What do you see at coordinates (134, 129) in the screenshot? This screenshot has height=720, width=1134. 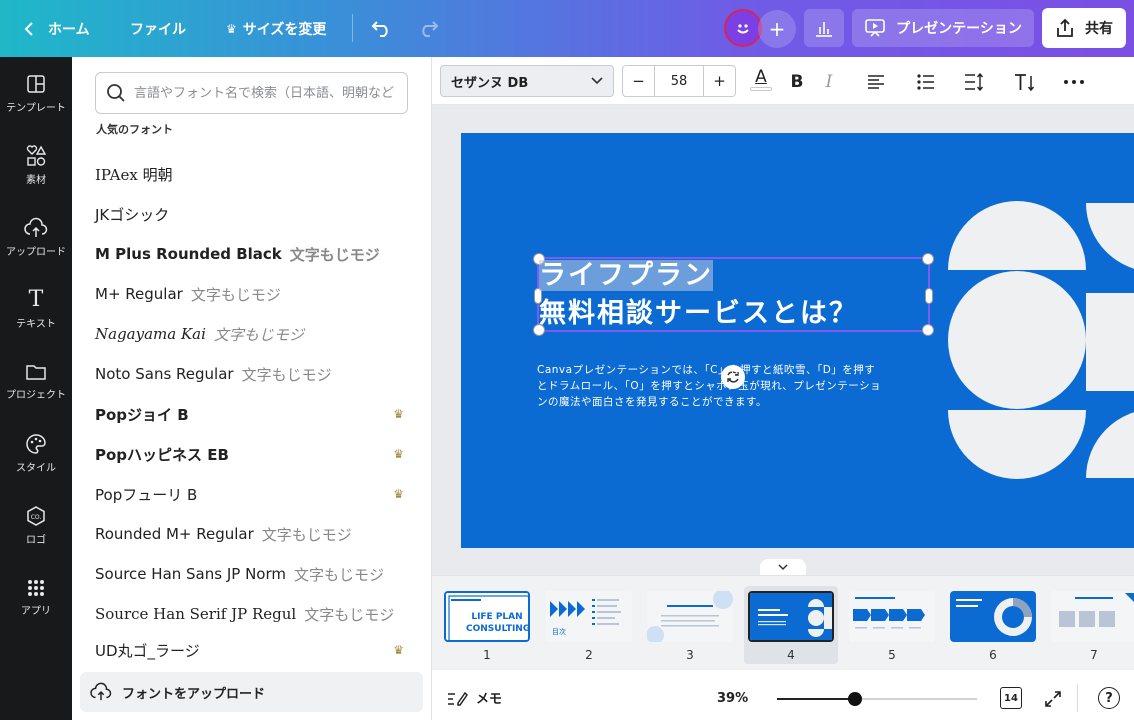 I see `popular-fonts-heading: 人気のフォント` at bounding box center [134, 129].